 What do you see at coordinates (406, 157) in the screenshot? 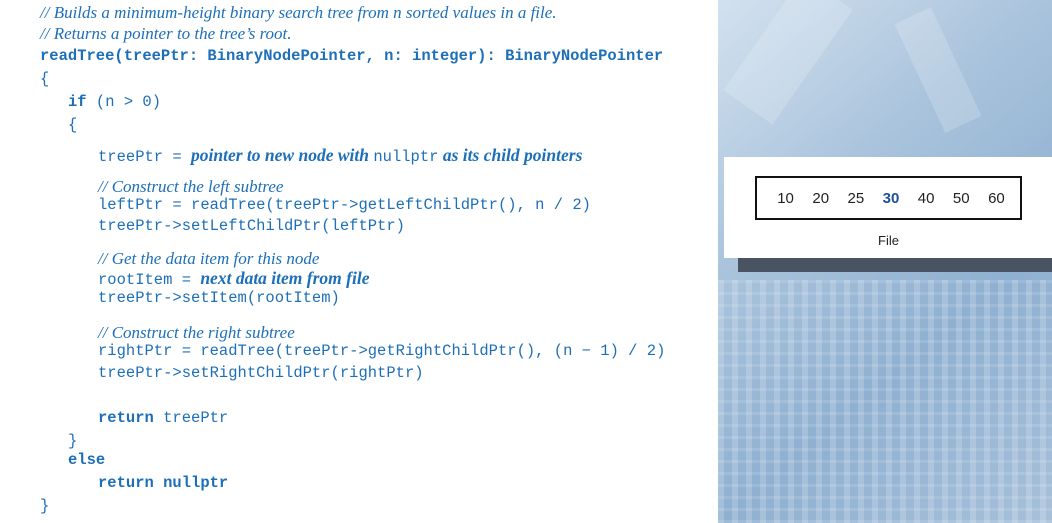
I see `alloc-code: nullptr` at bounding box center [406, 157].